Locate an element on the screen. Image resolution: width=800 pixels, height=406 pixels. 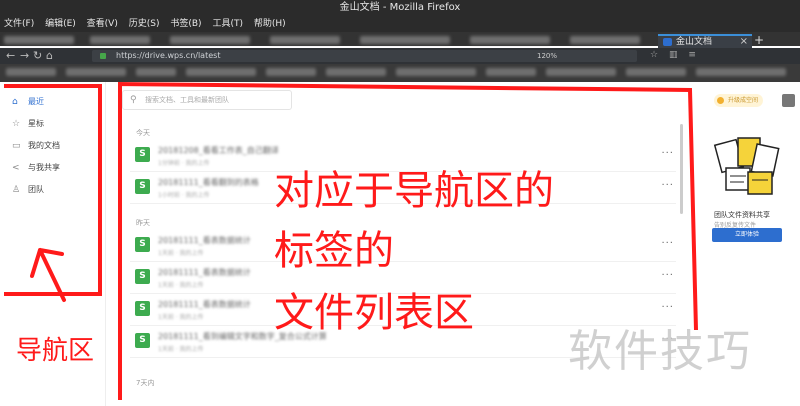
annotation-line-1: 对应于导航区的 is located at coordinates (414, 191).